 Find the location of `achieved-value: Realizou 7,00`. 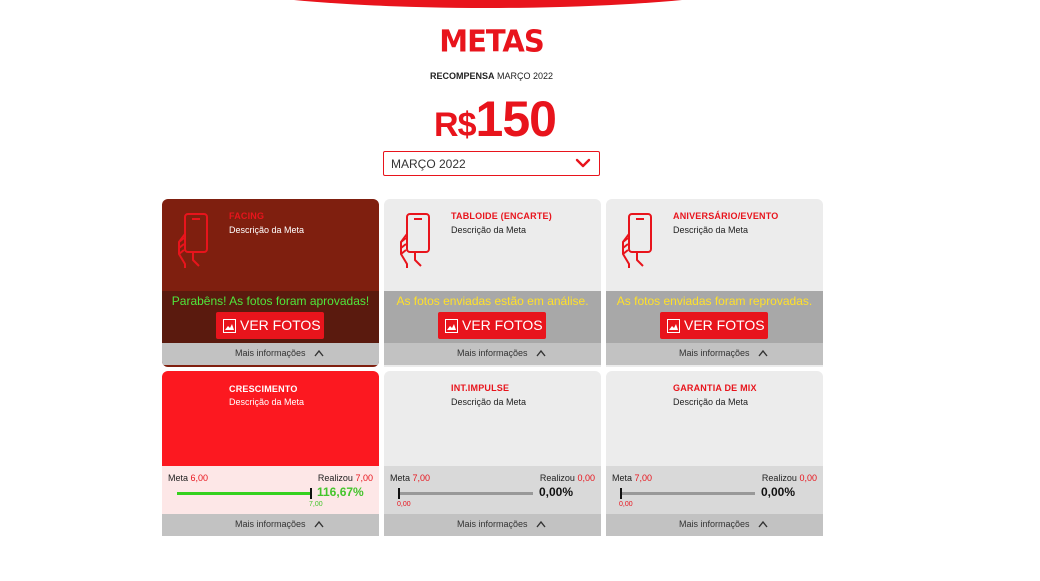

achieved-value: Realizou 7,00 is located at coordinates (345, 478).